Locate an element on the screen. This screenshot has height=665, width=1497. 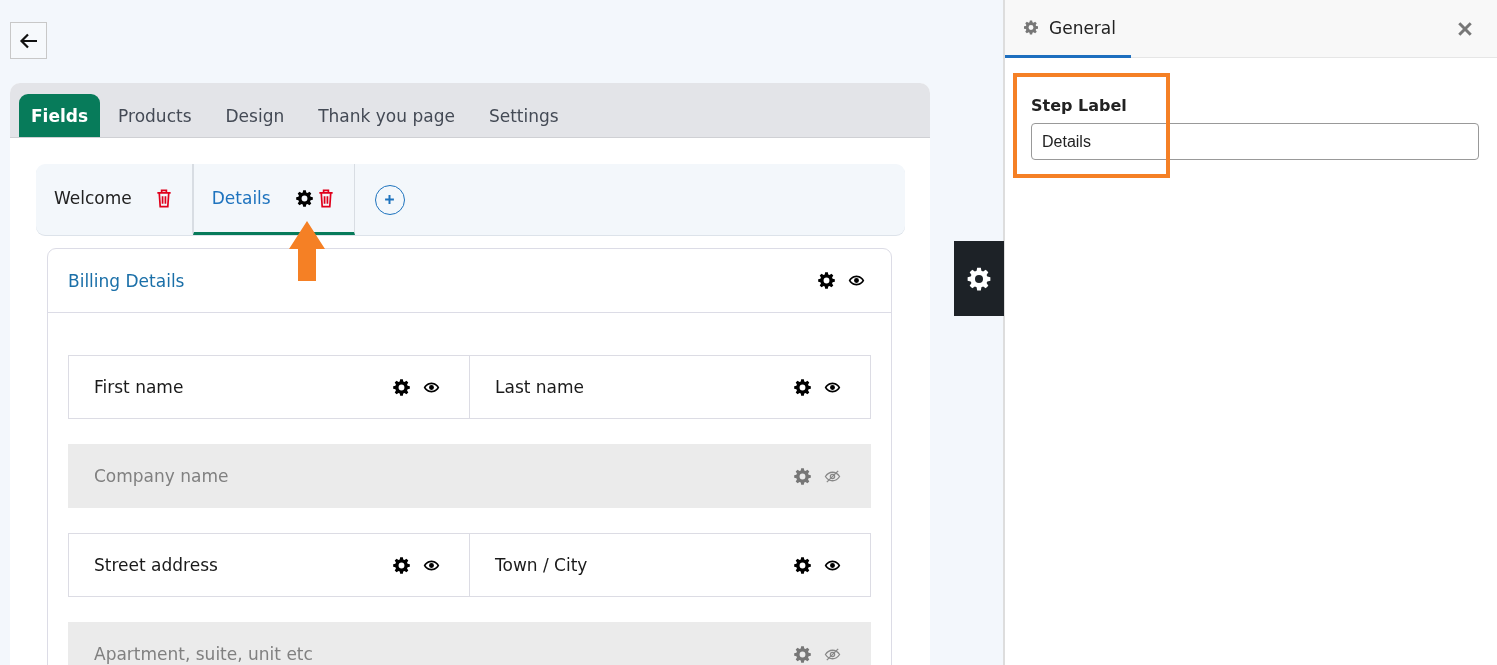
form-field-row: Town / City is located at coordinates (670, 565).